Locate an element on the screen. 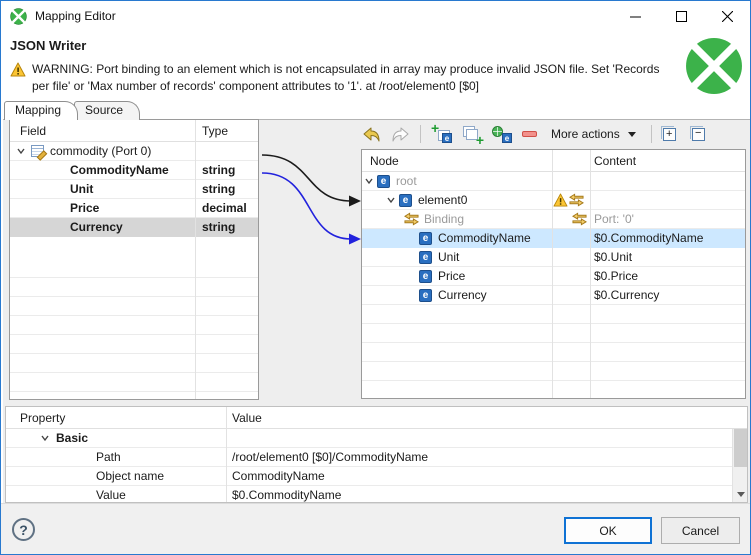 The image size is (751, 555). port-record-row: commodity (Port 0) is located at coordinates (134, 151).